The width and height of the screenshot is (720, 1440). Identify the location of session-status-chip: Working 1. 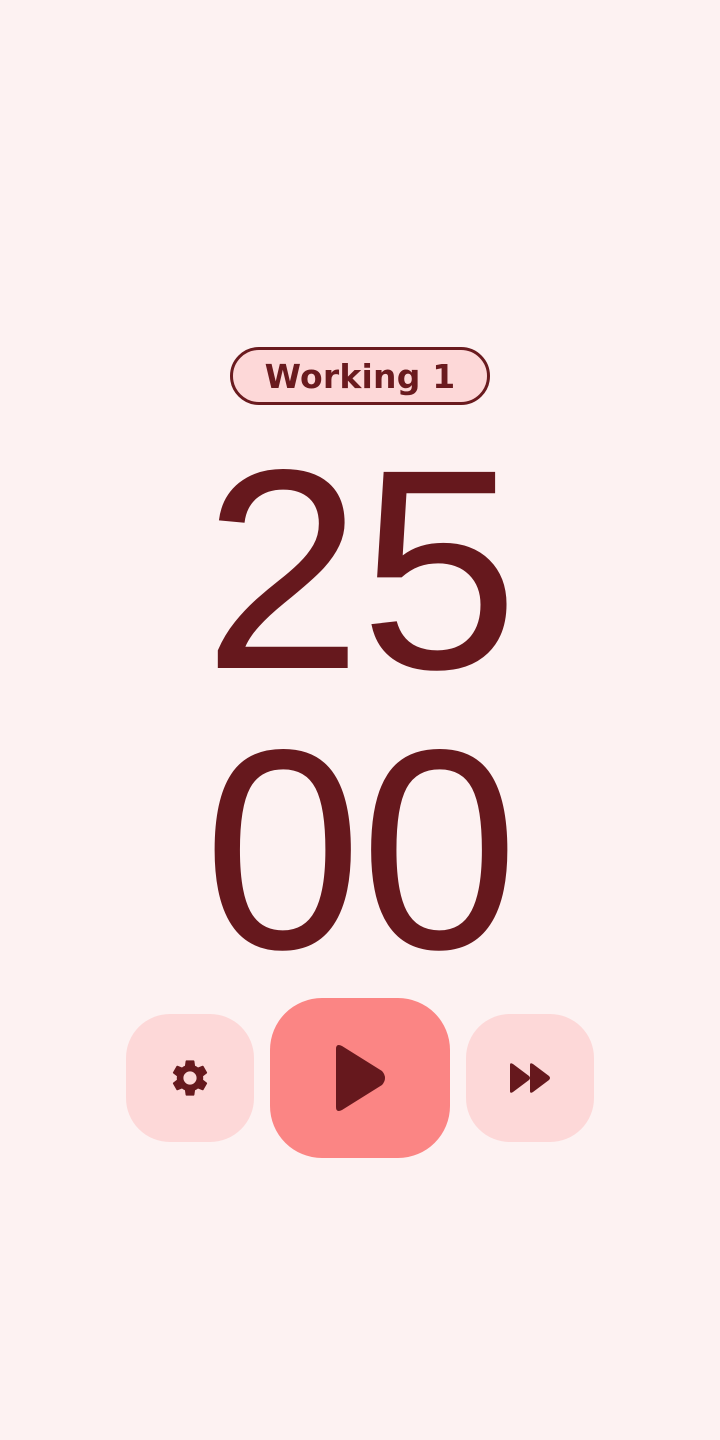
(360, 376).